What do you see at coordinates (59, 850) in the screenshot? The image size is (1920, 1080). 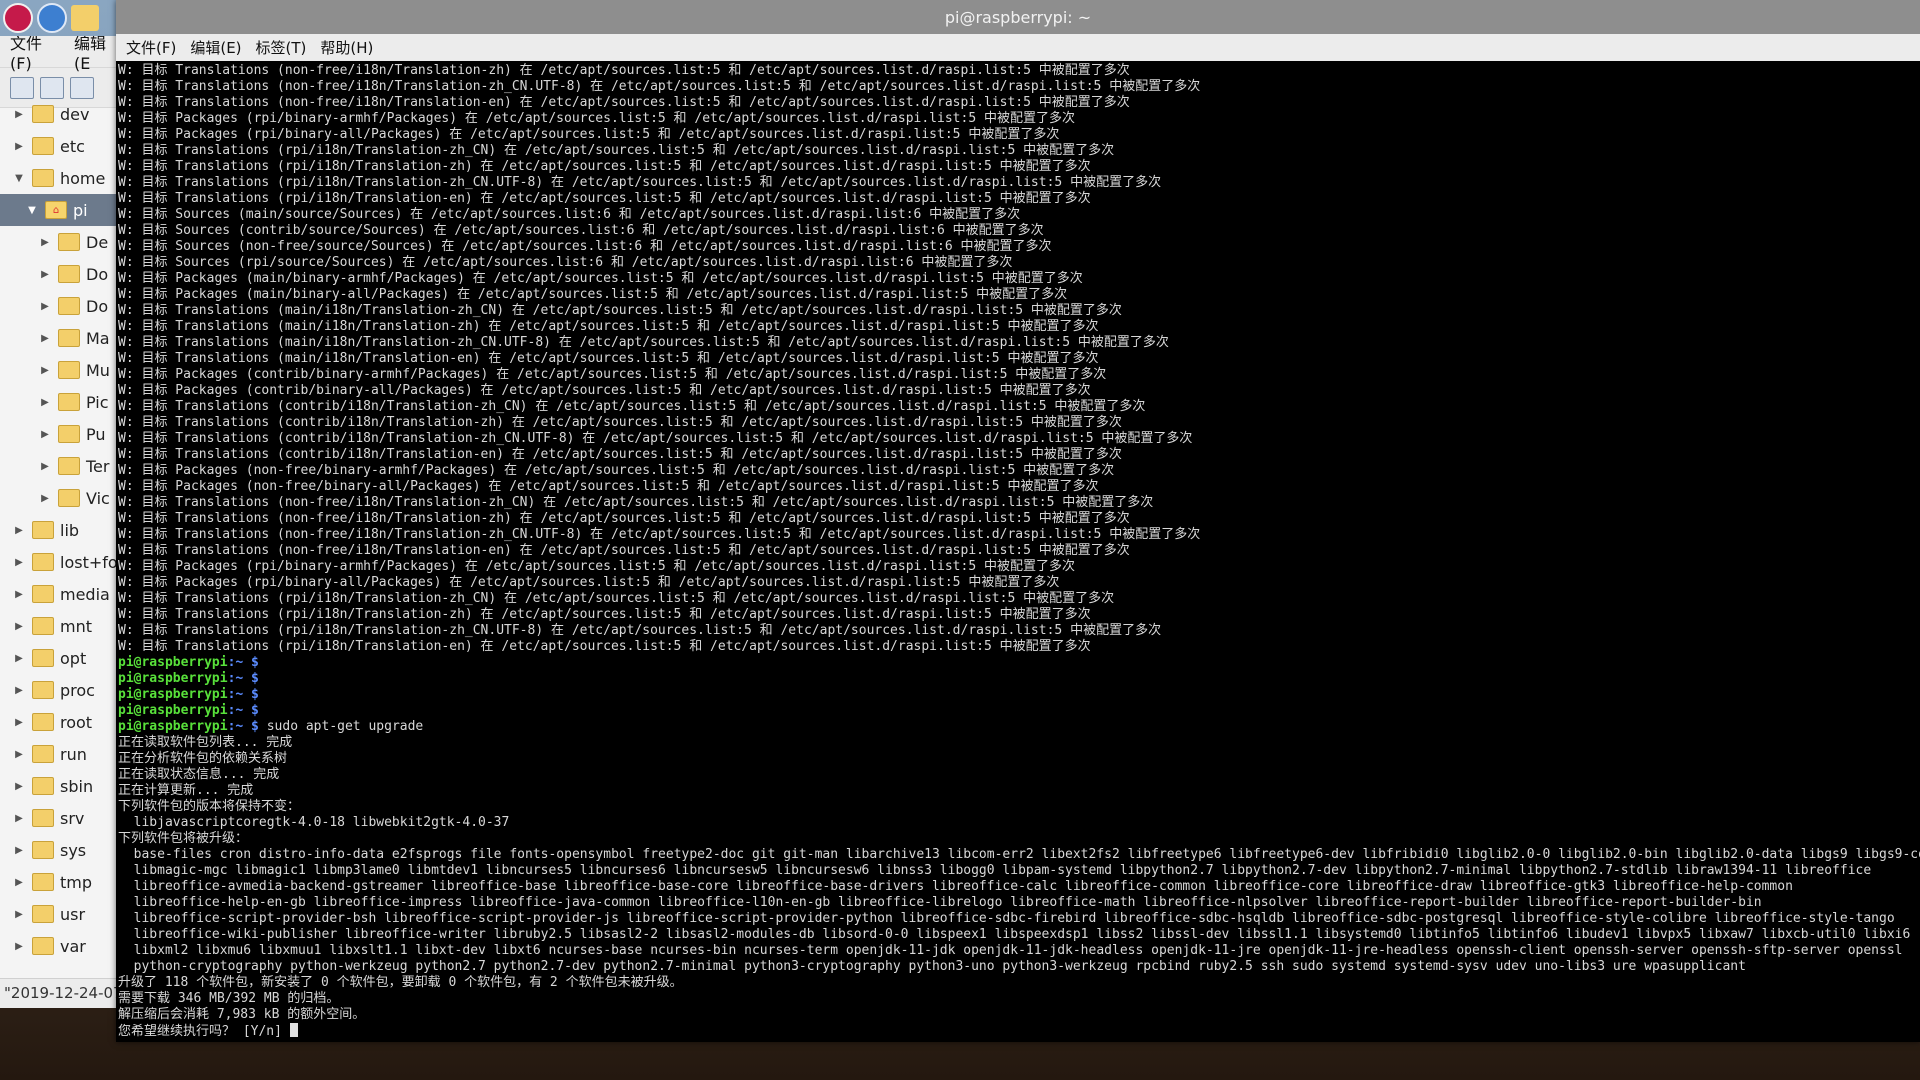 I see `tree-item: ▶ sys` at bounding box center [59, 850].